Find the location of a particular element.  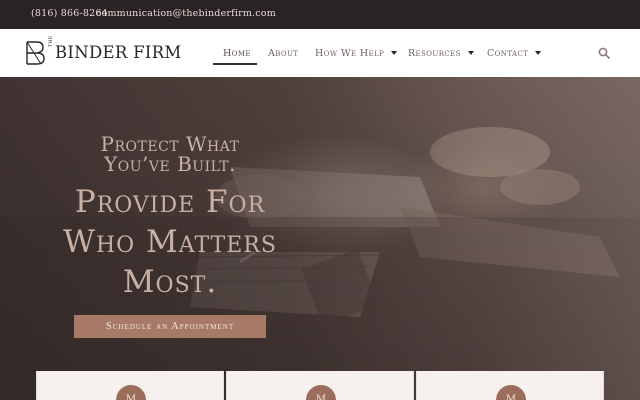

nav-about: About is located at coordinates (283, 53).